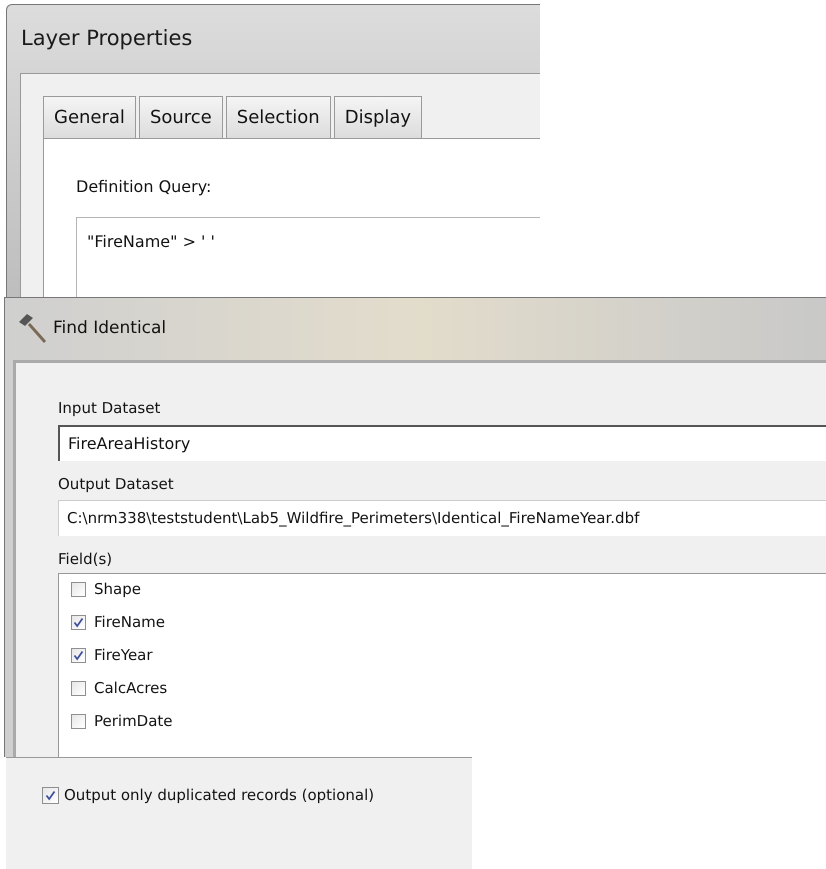  Describe the element at coordinates (109, 328) in the screenshot. I see `window-title: Find Identical` at that location.